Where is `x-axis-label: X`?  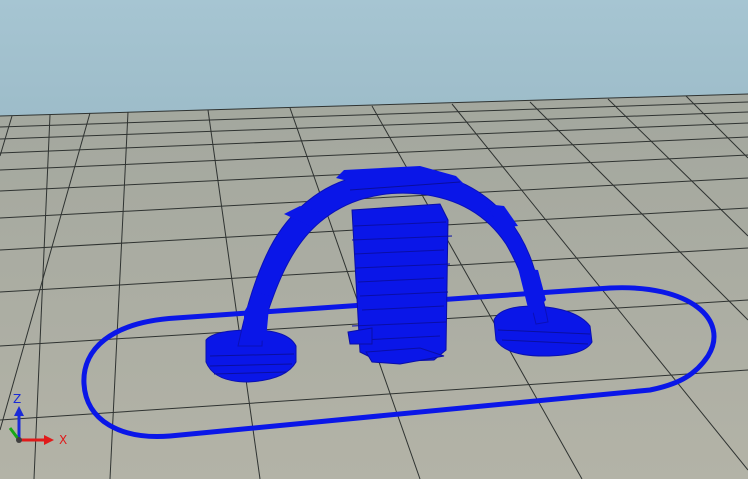
x-axis-label: X is located at coordinates (63, 440).